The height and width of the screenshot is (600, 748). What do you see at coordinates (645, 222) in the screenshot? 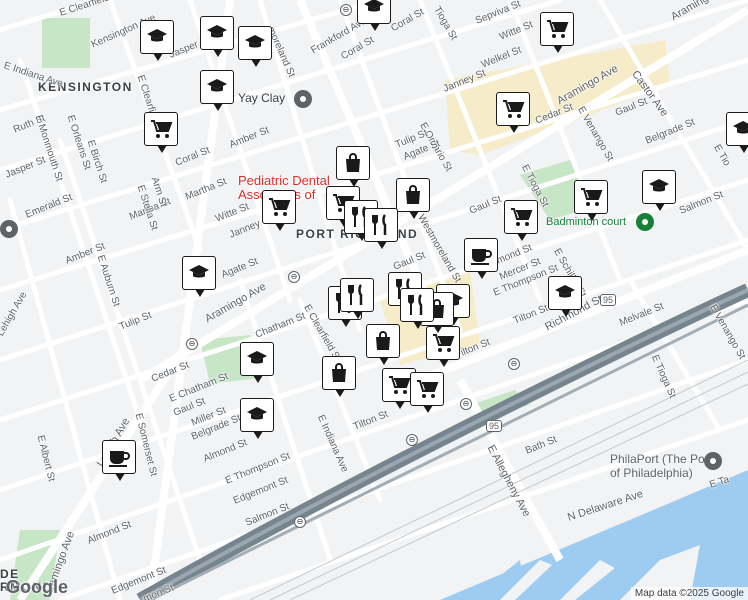
I see `pin-badminton-court` at bounding box center [645, 222].